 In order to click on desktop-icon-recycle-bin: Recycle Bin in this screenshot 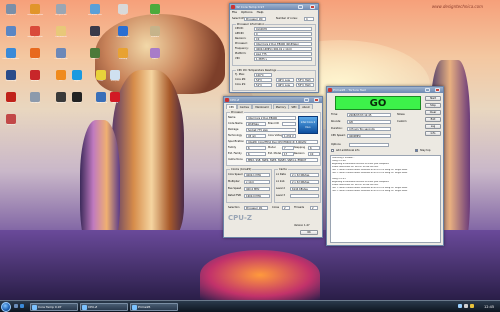, I will do `click(61, 10)`.